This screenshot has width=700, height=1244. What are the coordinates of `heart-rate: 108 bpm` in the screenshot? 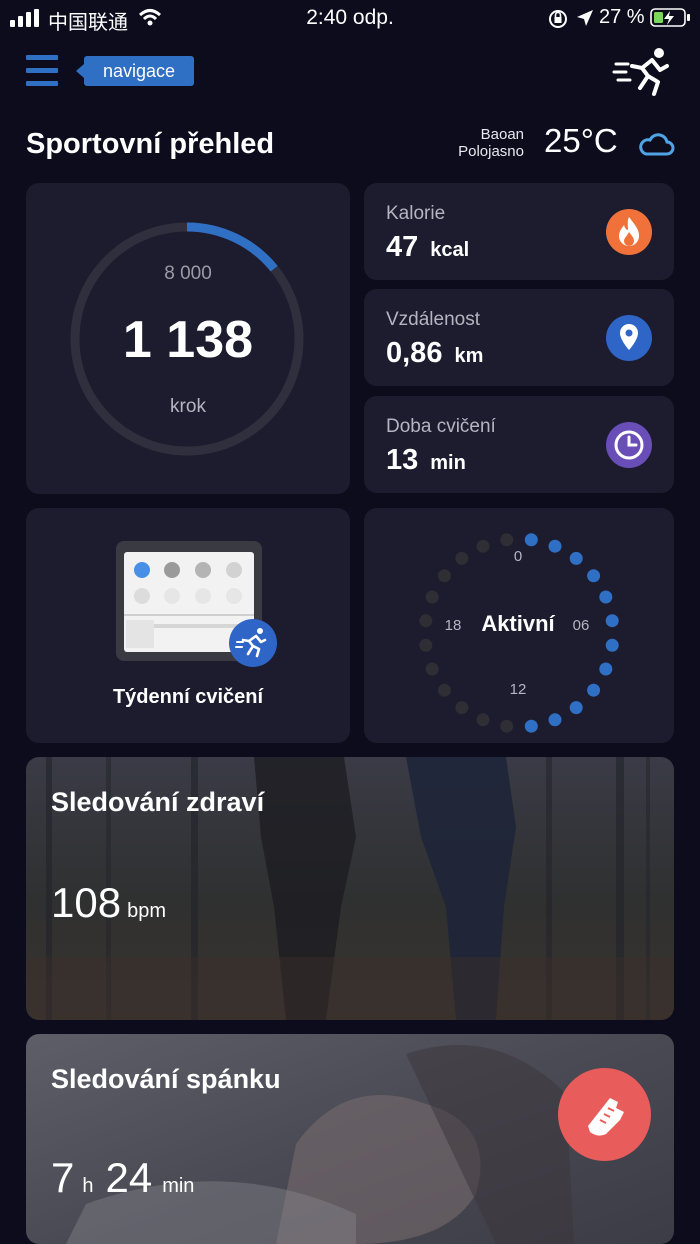 It's located at (108, 903).